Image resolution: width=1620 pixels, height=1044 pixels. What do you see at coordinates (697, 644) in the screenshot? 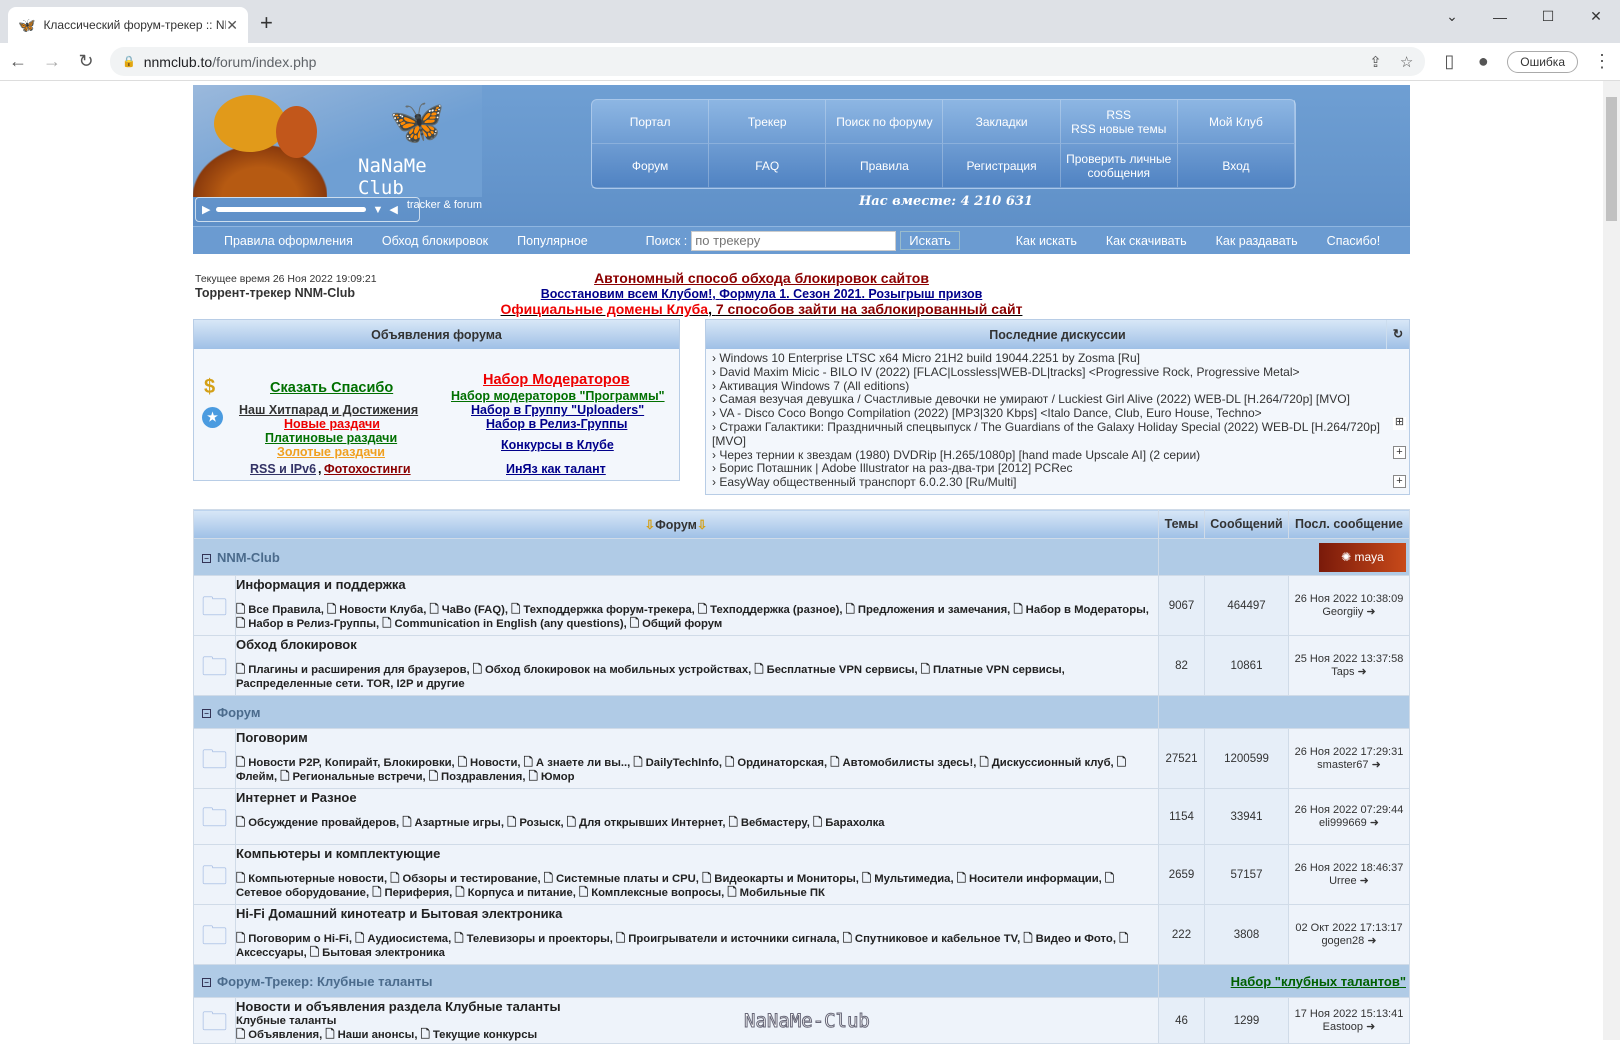
I see `forum-title: Обход блокировок` at bounding box center [697, 644].